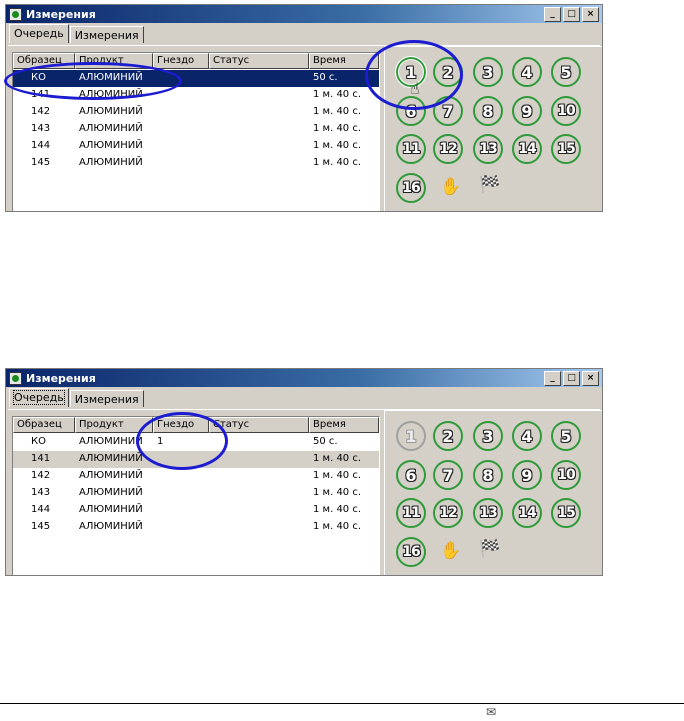 This screenshot has width=684, height=721. What do you see at coordinates (196, 442) in the screenshot?
I see `table-row: КО АЛЮМИНИЙ 1 50 с.` at bounding box center [196, 442].